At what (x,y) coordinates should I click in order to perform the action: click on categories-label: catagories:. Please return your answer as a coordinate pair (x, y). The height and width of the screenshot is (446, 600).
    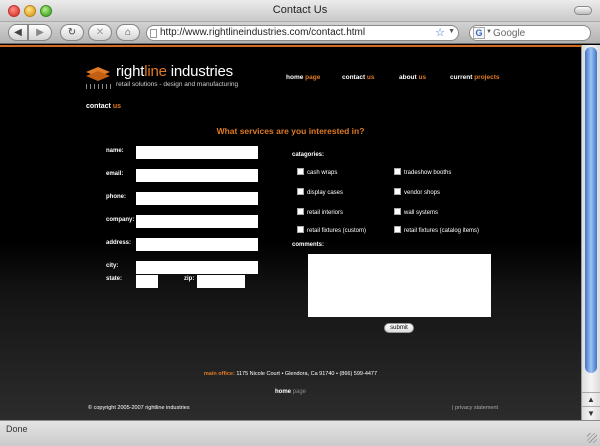
    Looking at the image, I should click on (308, 155).